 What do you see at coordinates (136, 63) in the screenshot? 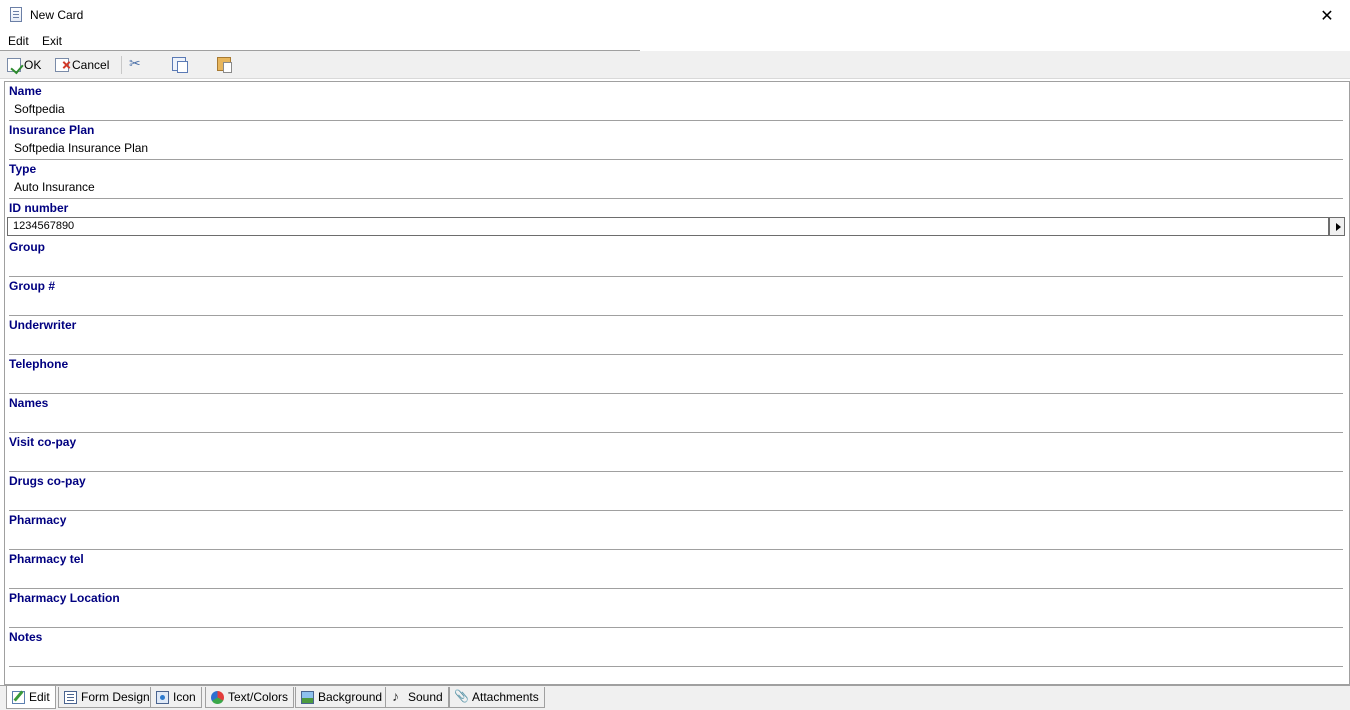
I see `cut-icon` at bounding box center [136, 63].